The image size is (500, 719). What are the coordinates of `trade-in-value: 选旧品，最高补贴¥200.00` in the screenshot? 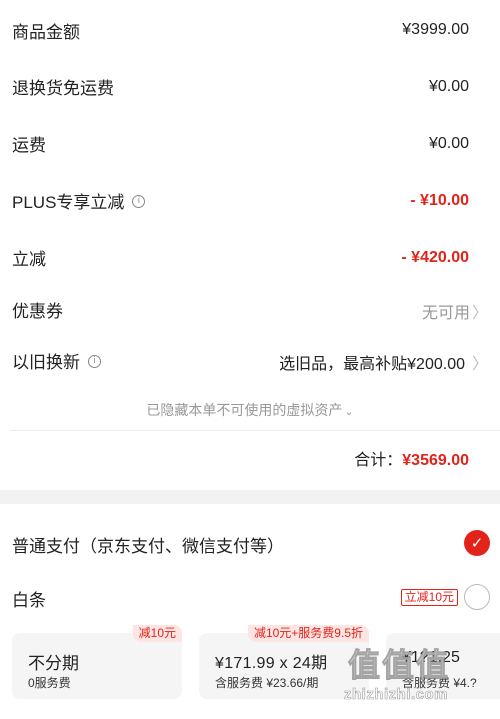 It's located at (372, 364).